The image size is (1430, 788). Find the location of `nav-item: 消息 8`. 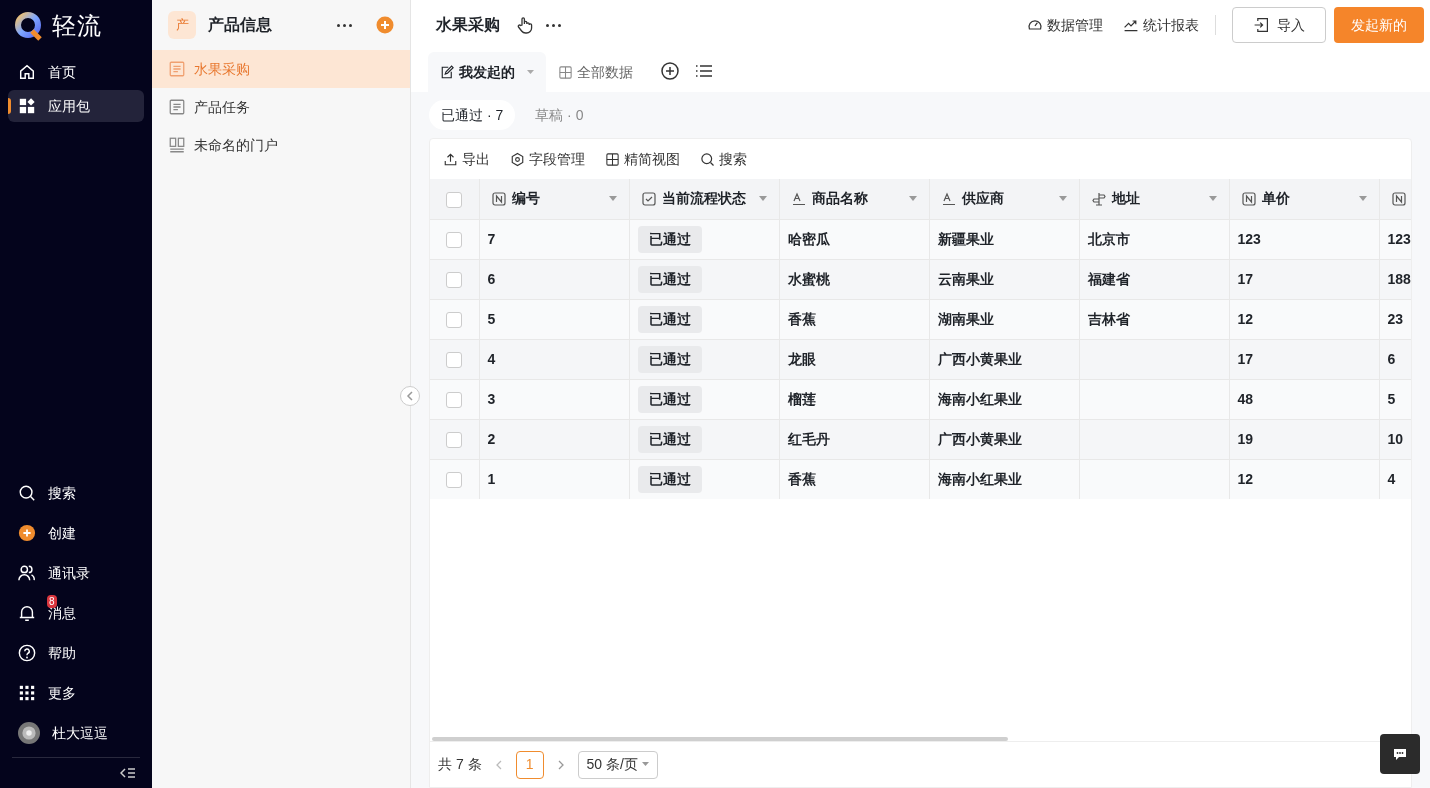

nav-item: 消息 8 is located at coordinates (76, 613).